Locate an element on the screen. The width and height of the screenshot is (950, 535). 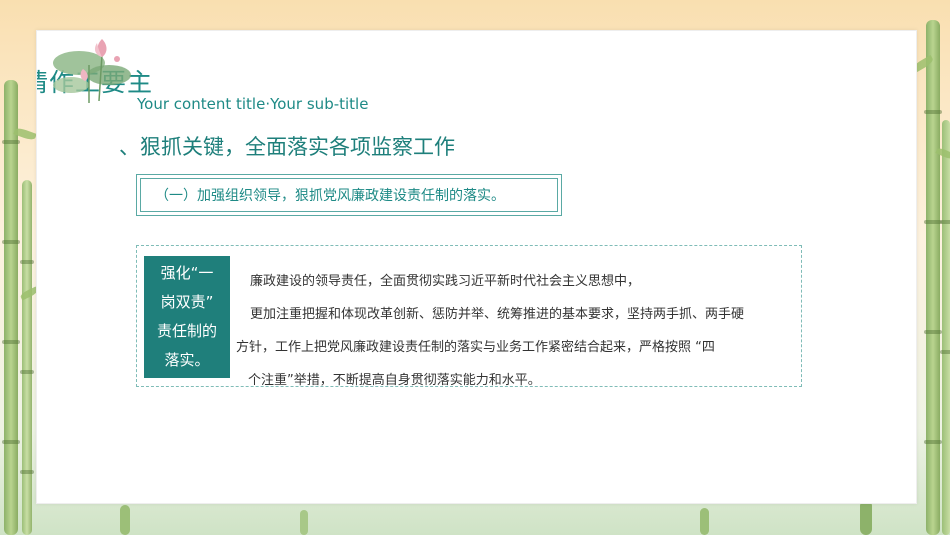
bamboo-left-decoration is located at coordinates (11, 307).